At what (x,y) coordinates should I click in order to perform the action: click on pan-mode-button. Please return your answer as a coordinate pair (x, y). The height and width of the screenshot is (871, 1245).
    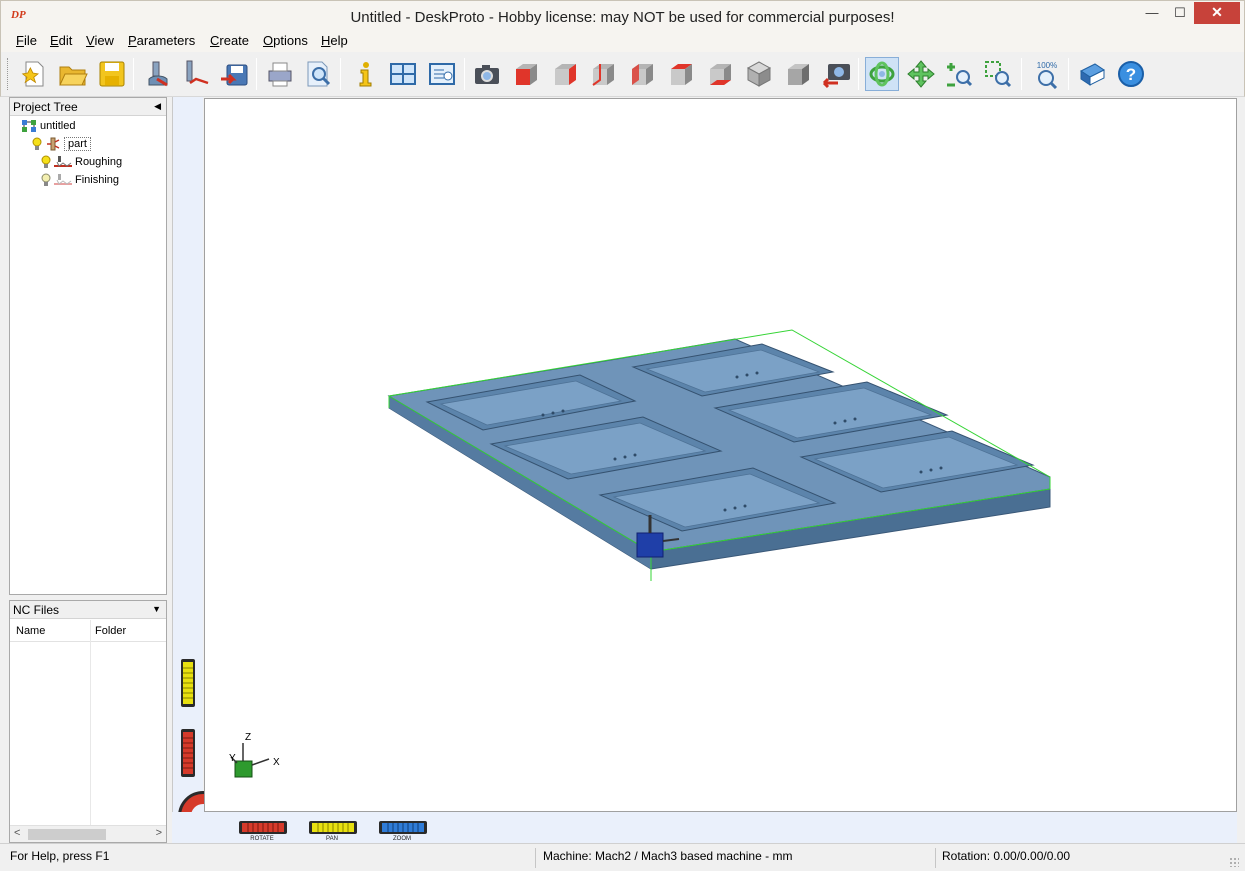
    Looking at the image, I should click on (921, 74).